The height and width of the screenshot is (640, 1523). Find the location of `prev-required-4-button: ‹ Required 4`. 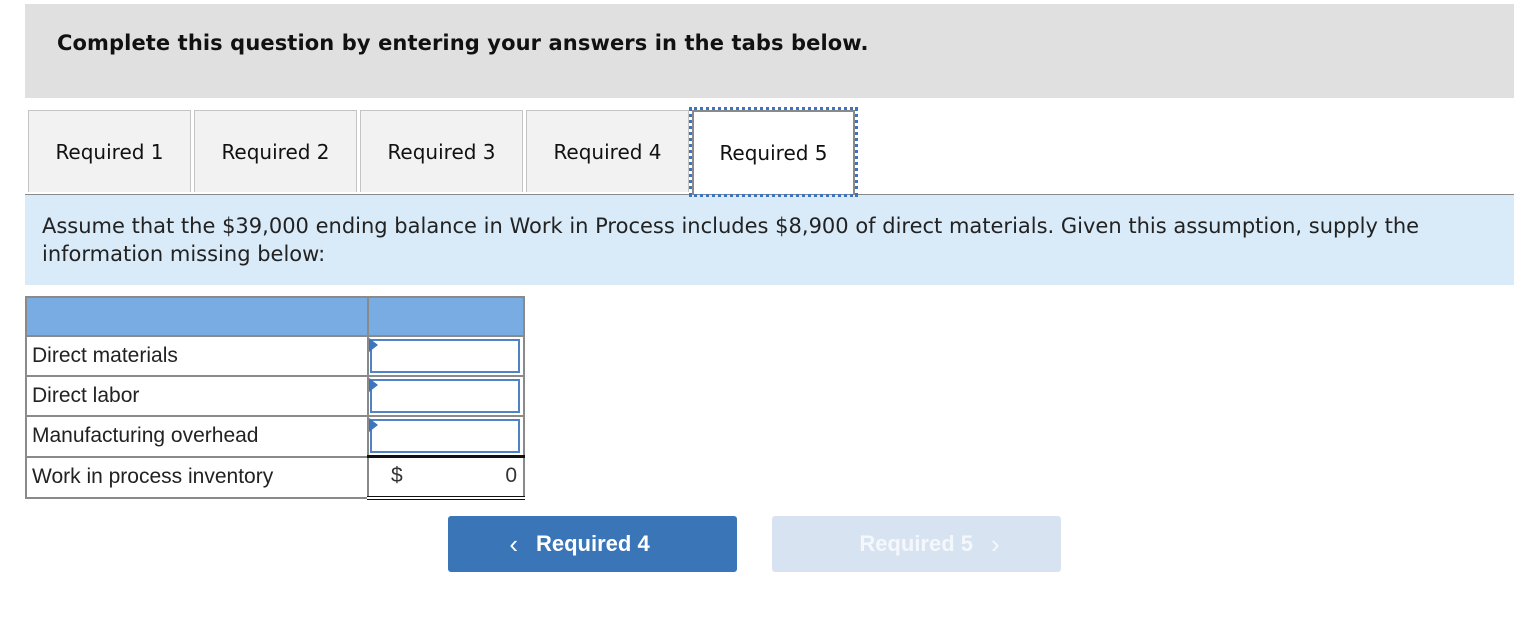

prev-required-4-button: ‹ Required 4 is located at coordinates (592, 544).